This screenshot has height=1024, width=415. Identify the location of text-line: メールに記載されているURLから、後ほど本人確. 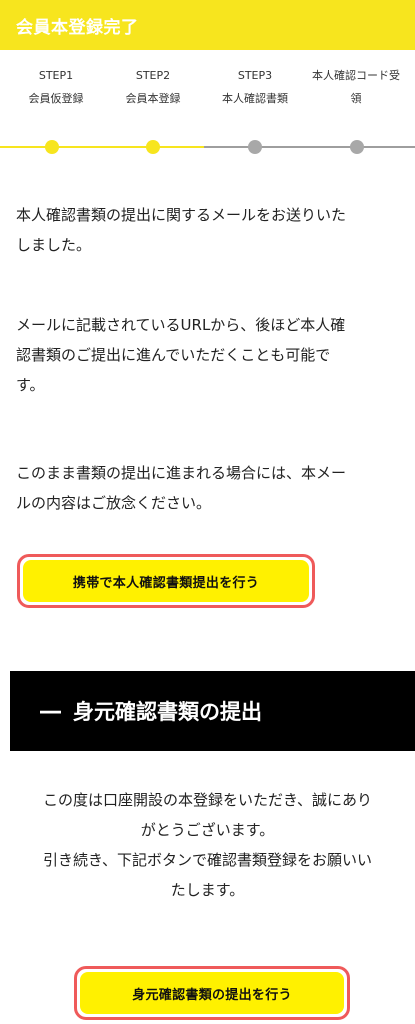
(181, 325).